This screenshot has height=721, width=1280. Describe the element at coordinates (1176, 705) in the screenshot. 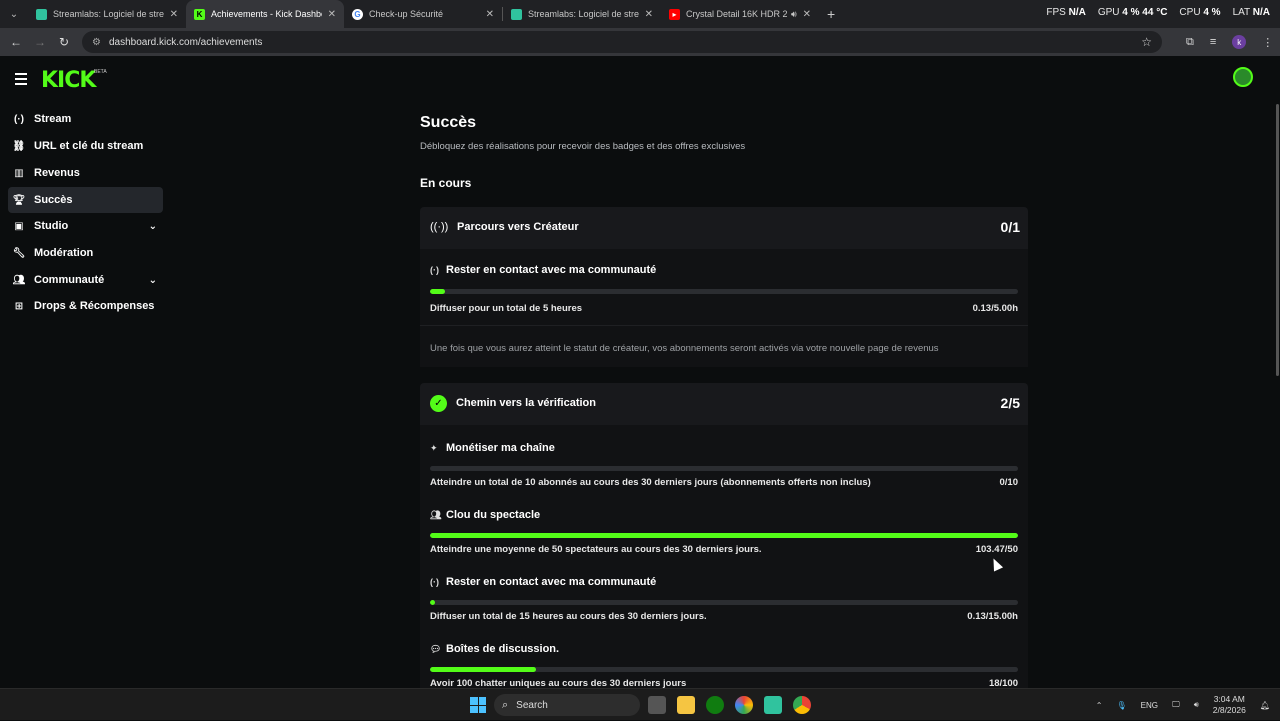

I see `network-icon: 🖵︎` at that location.